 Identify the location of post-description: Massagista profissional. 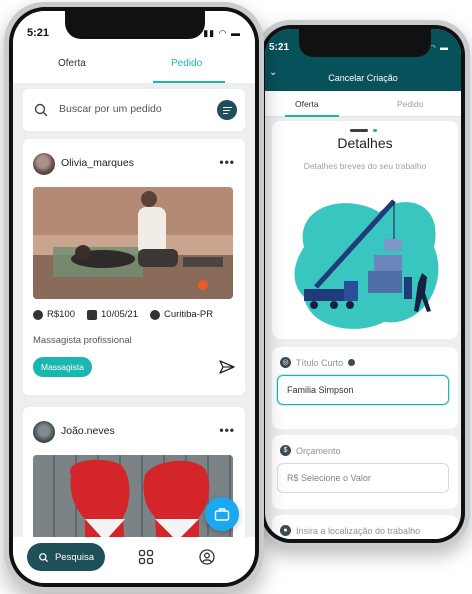
(82, 340).